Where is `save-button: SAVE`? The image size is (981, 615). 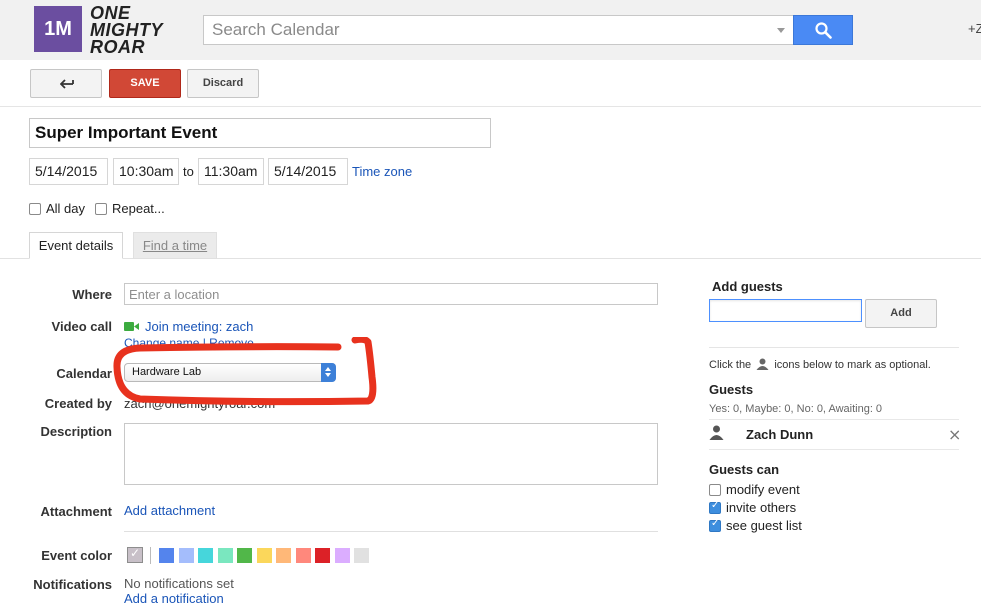
save-button: SAVE is located at coordinates (145, 83).